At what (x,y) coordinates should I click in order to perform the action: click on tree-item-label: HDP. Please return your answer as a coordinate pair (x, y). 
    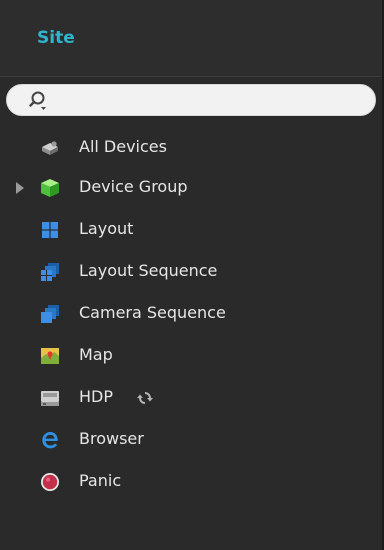
    Looking at the image, I should click on (96, 396).